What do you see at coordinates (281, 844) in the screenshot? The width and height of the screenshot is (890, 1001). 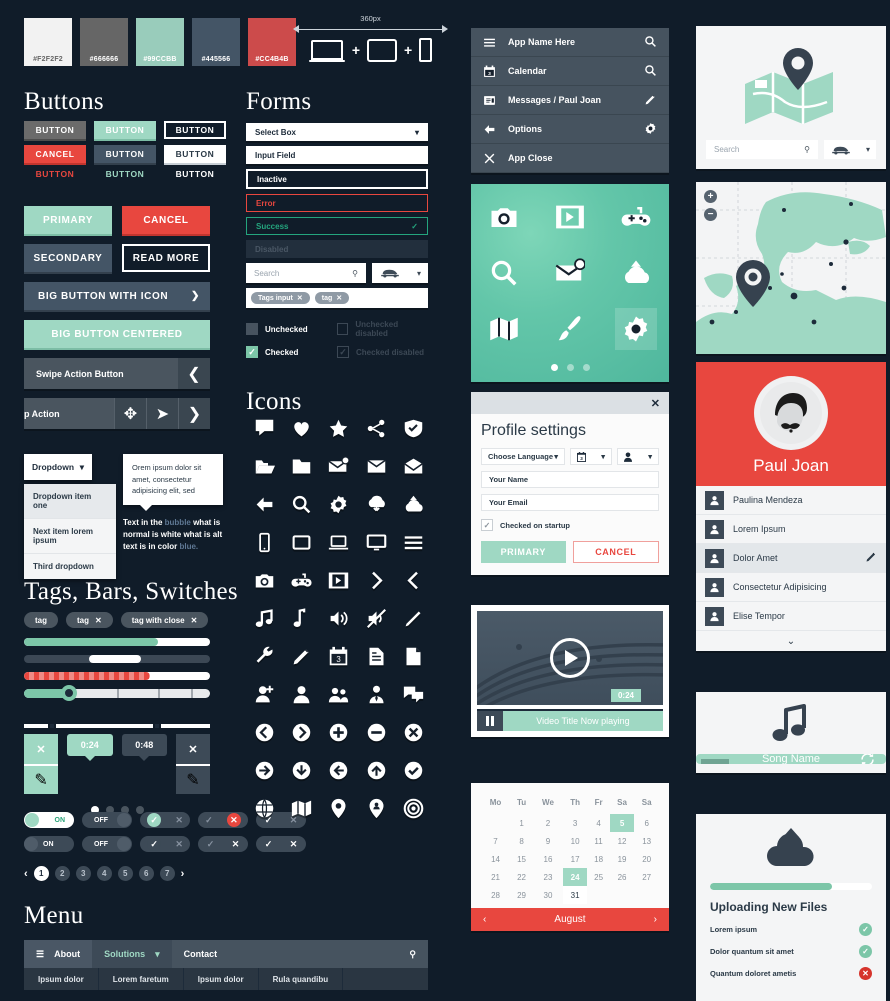 I see `toggle-check-x-c: ✓ ✕` at bounding box center [281, 844].